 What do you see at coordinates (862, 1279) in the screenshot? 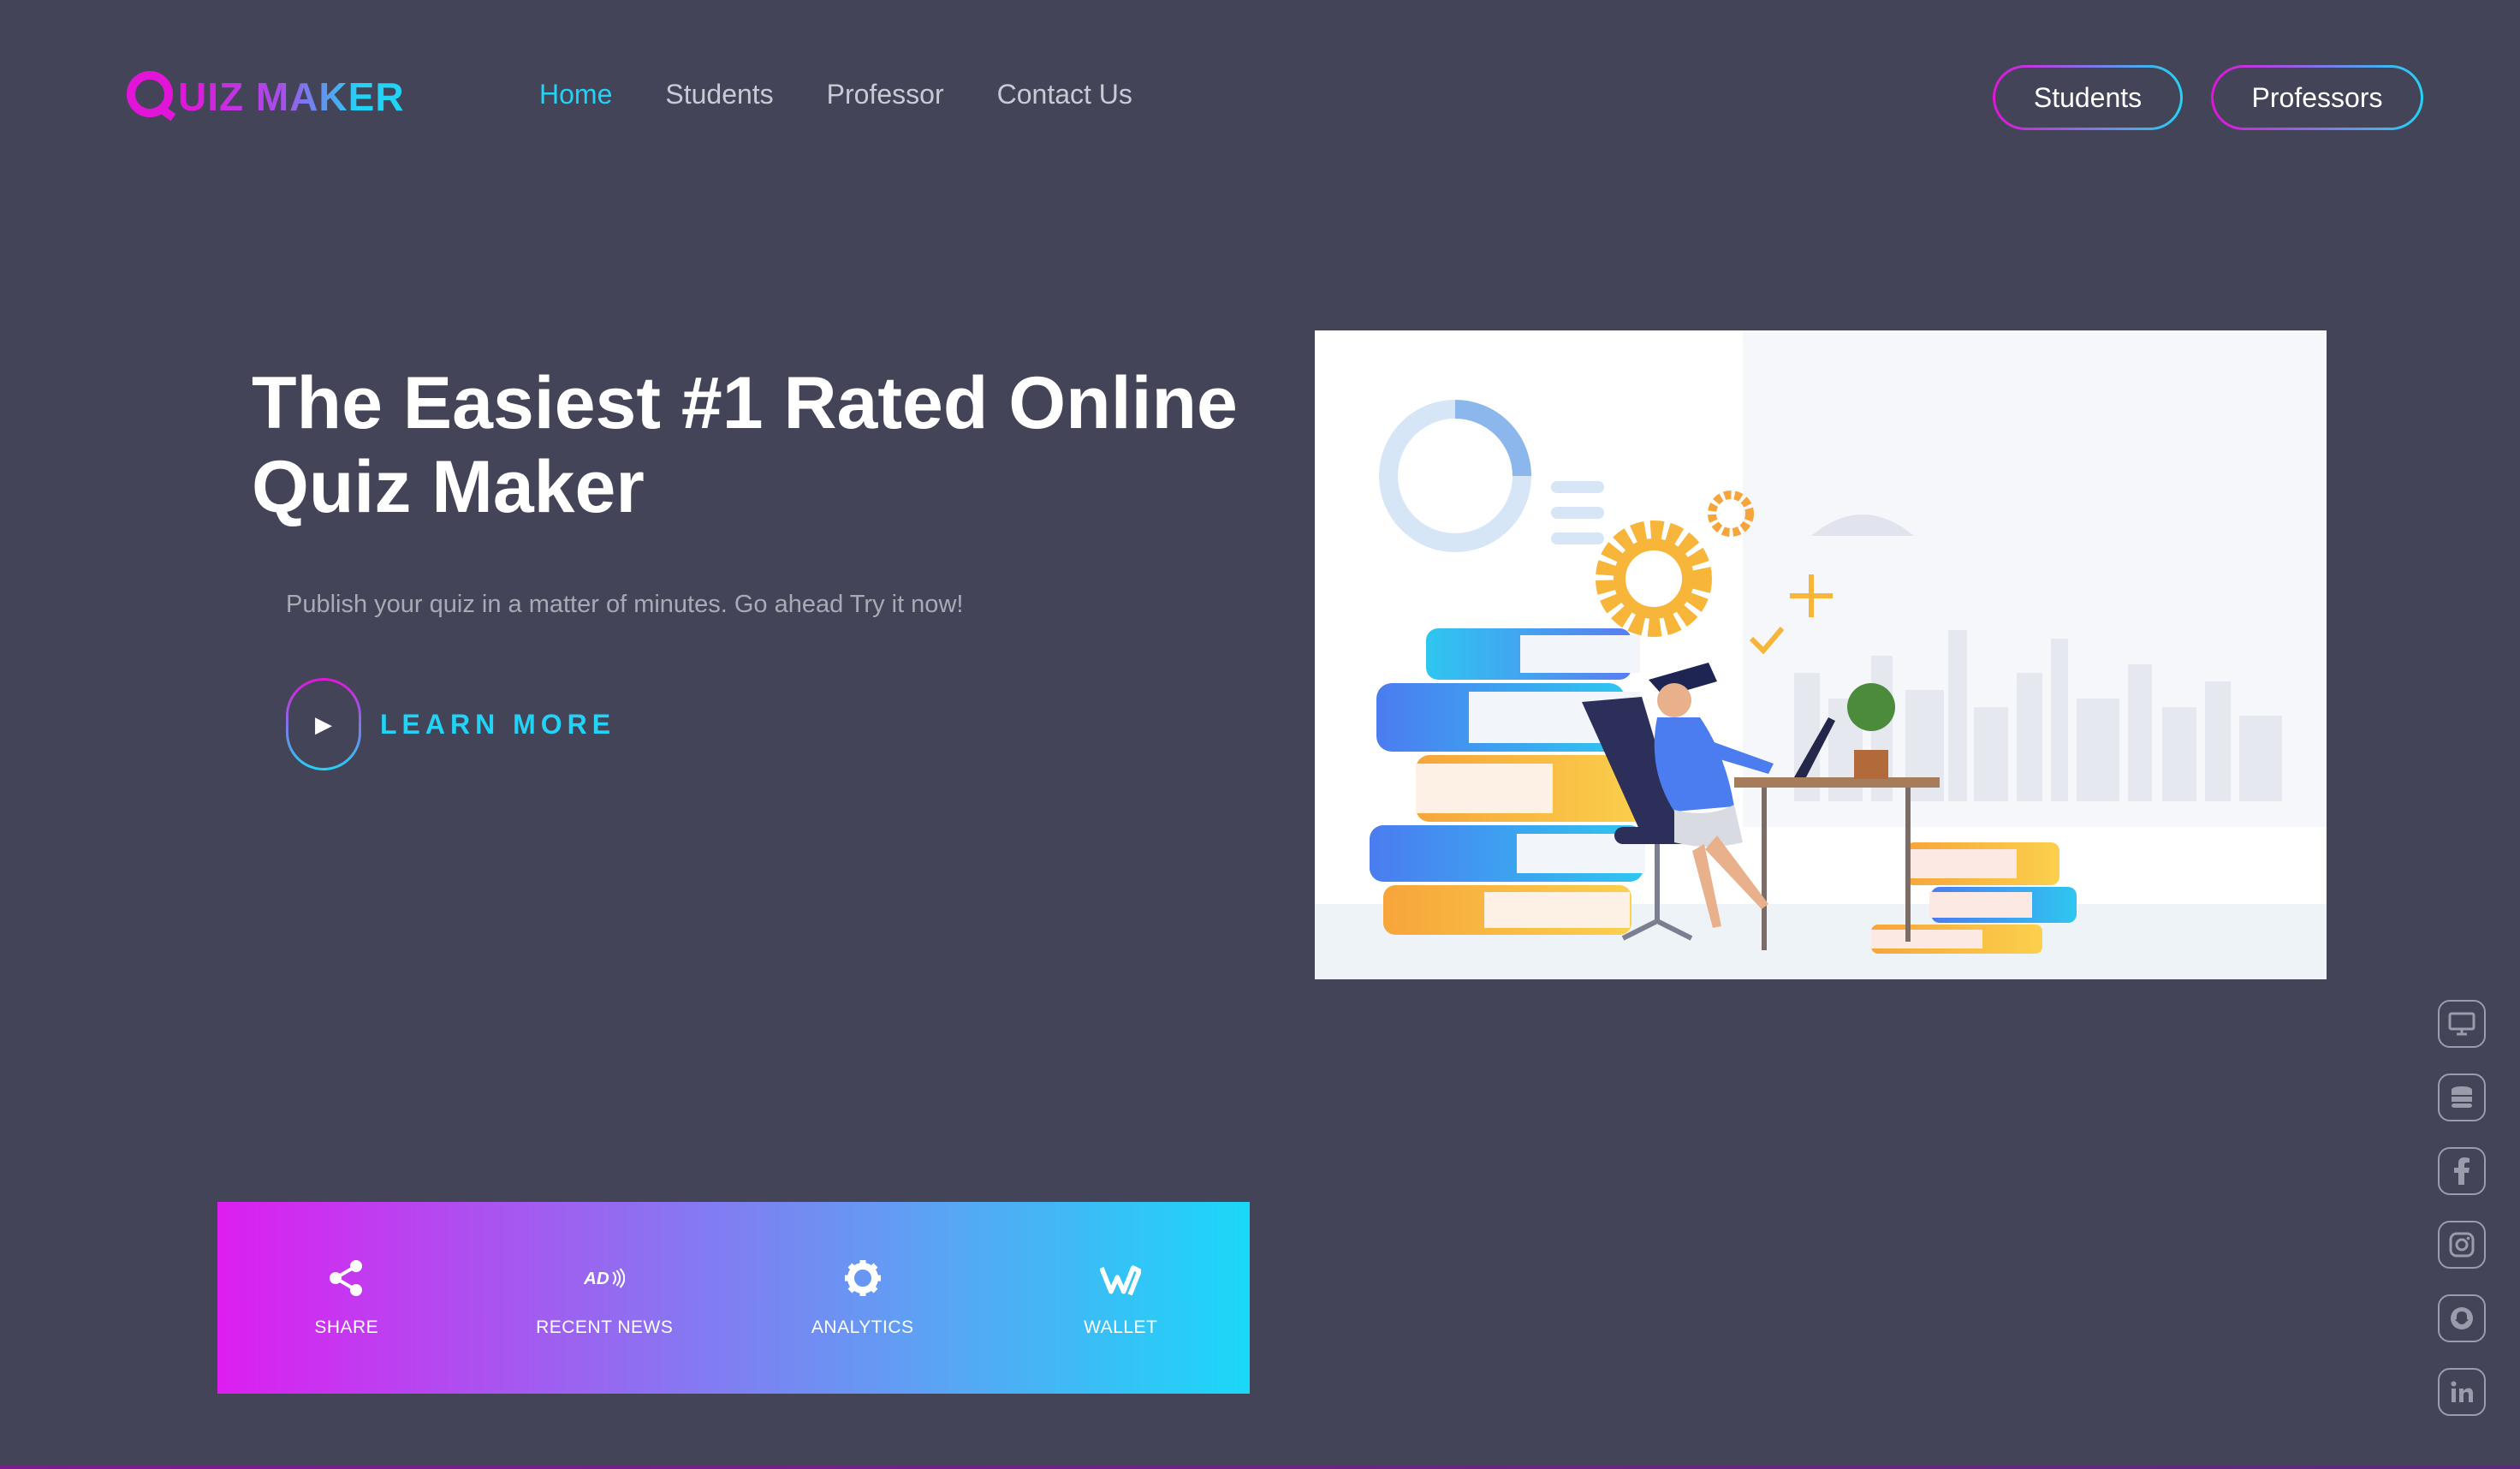
I see `gear-icon` at bounding box center [862, 1279].